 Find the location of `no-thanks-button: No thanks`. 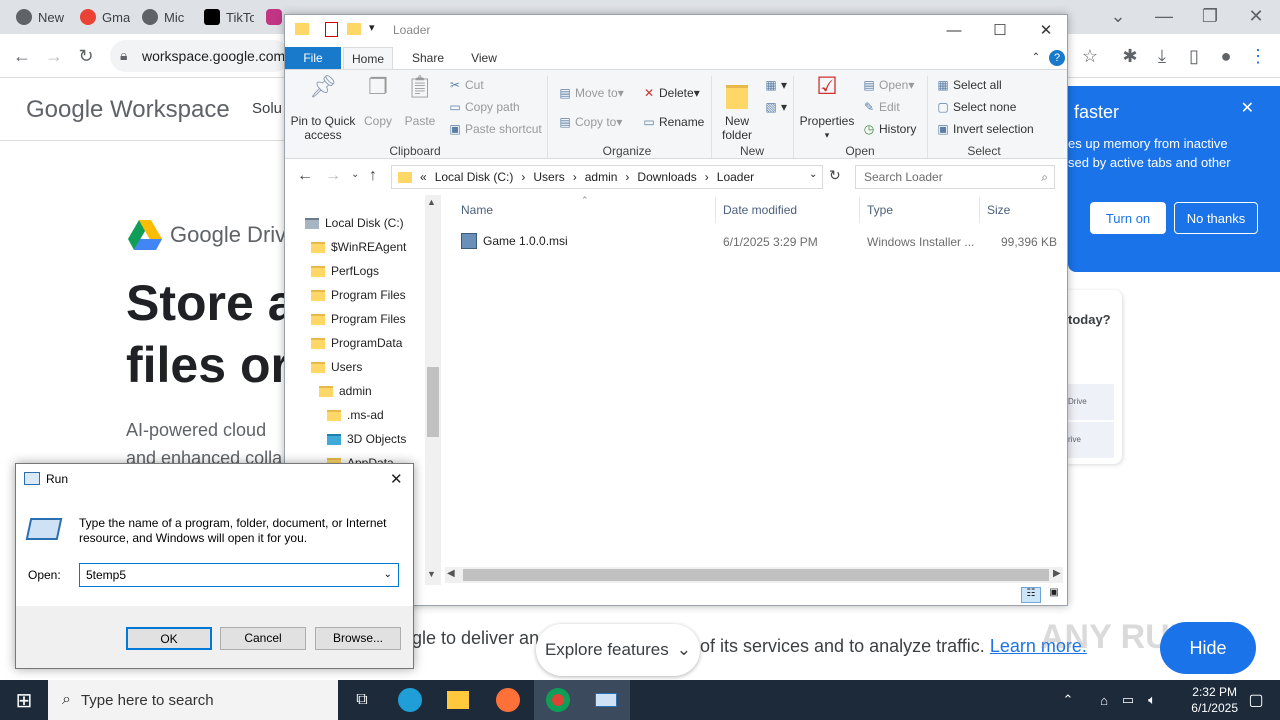

no-thanks-button: No thanks is located at coordinates (1216, 218).